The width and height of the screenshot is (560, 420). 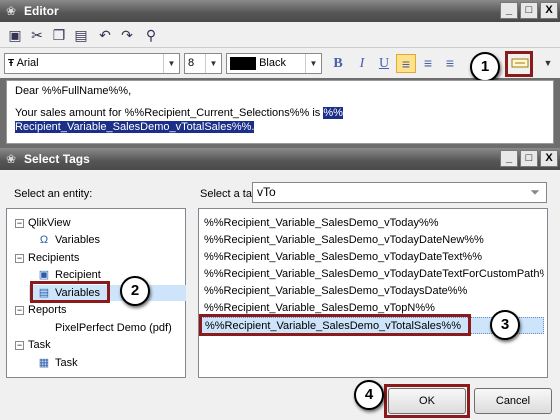 I want to click on editor-titlebar: ❀ Editor _ □ X, so click(x=280, y=11).